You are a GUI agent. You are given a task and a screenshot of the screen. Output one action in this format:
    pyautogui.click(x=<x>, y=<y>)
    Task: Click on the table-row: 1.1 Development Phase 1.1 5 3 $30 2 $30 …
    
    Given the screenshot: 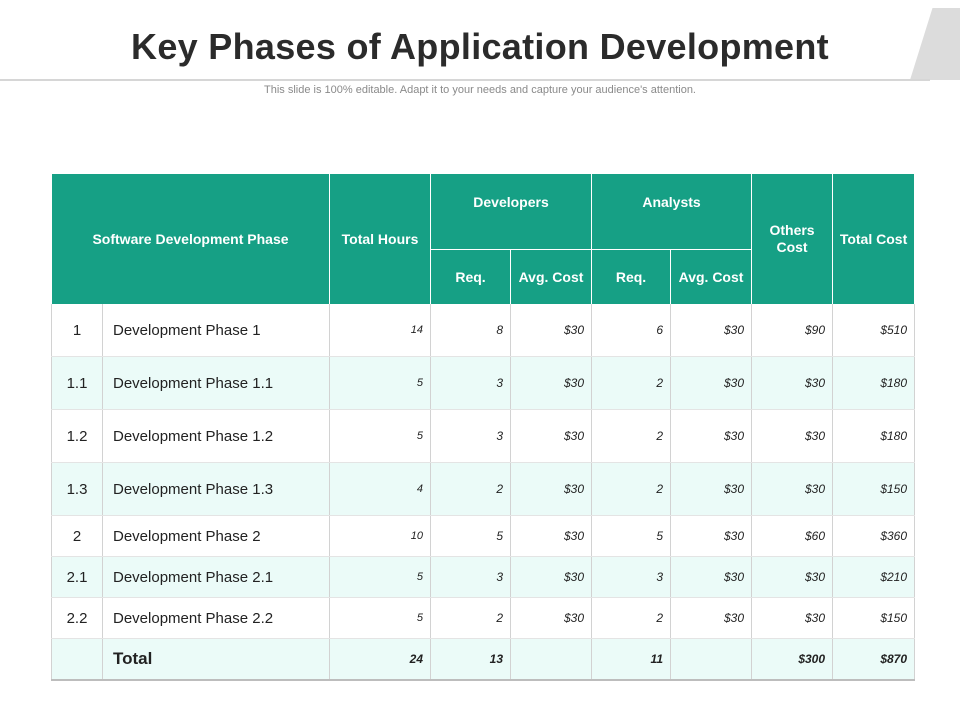 What is the action you would take?
    pyautogui.click(x=483, y=383)
    